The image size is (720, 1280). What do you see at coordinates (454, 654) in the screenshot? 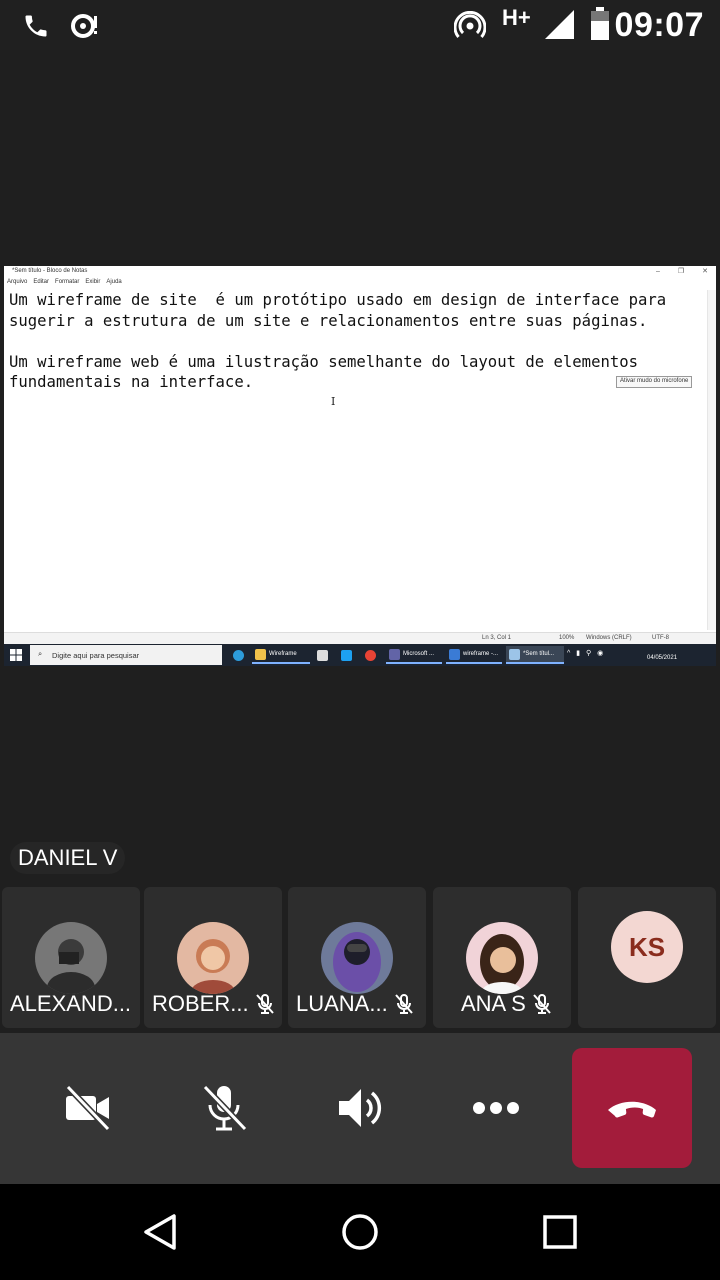
I see `image-icon` at bounding box center [454, 654].